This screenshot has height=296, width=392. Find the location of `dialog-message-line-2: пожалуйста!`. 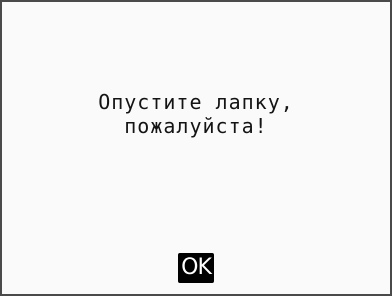

dialog-message-line-2: пожалуйста! is located at coordinates (196, 126).